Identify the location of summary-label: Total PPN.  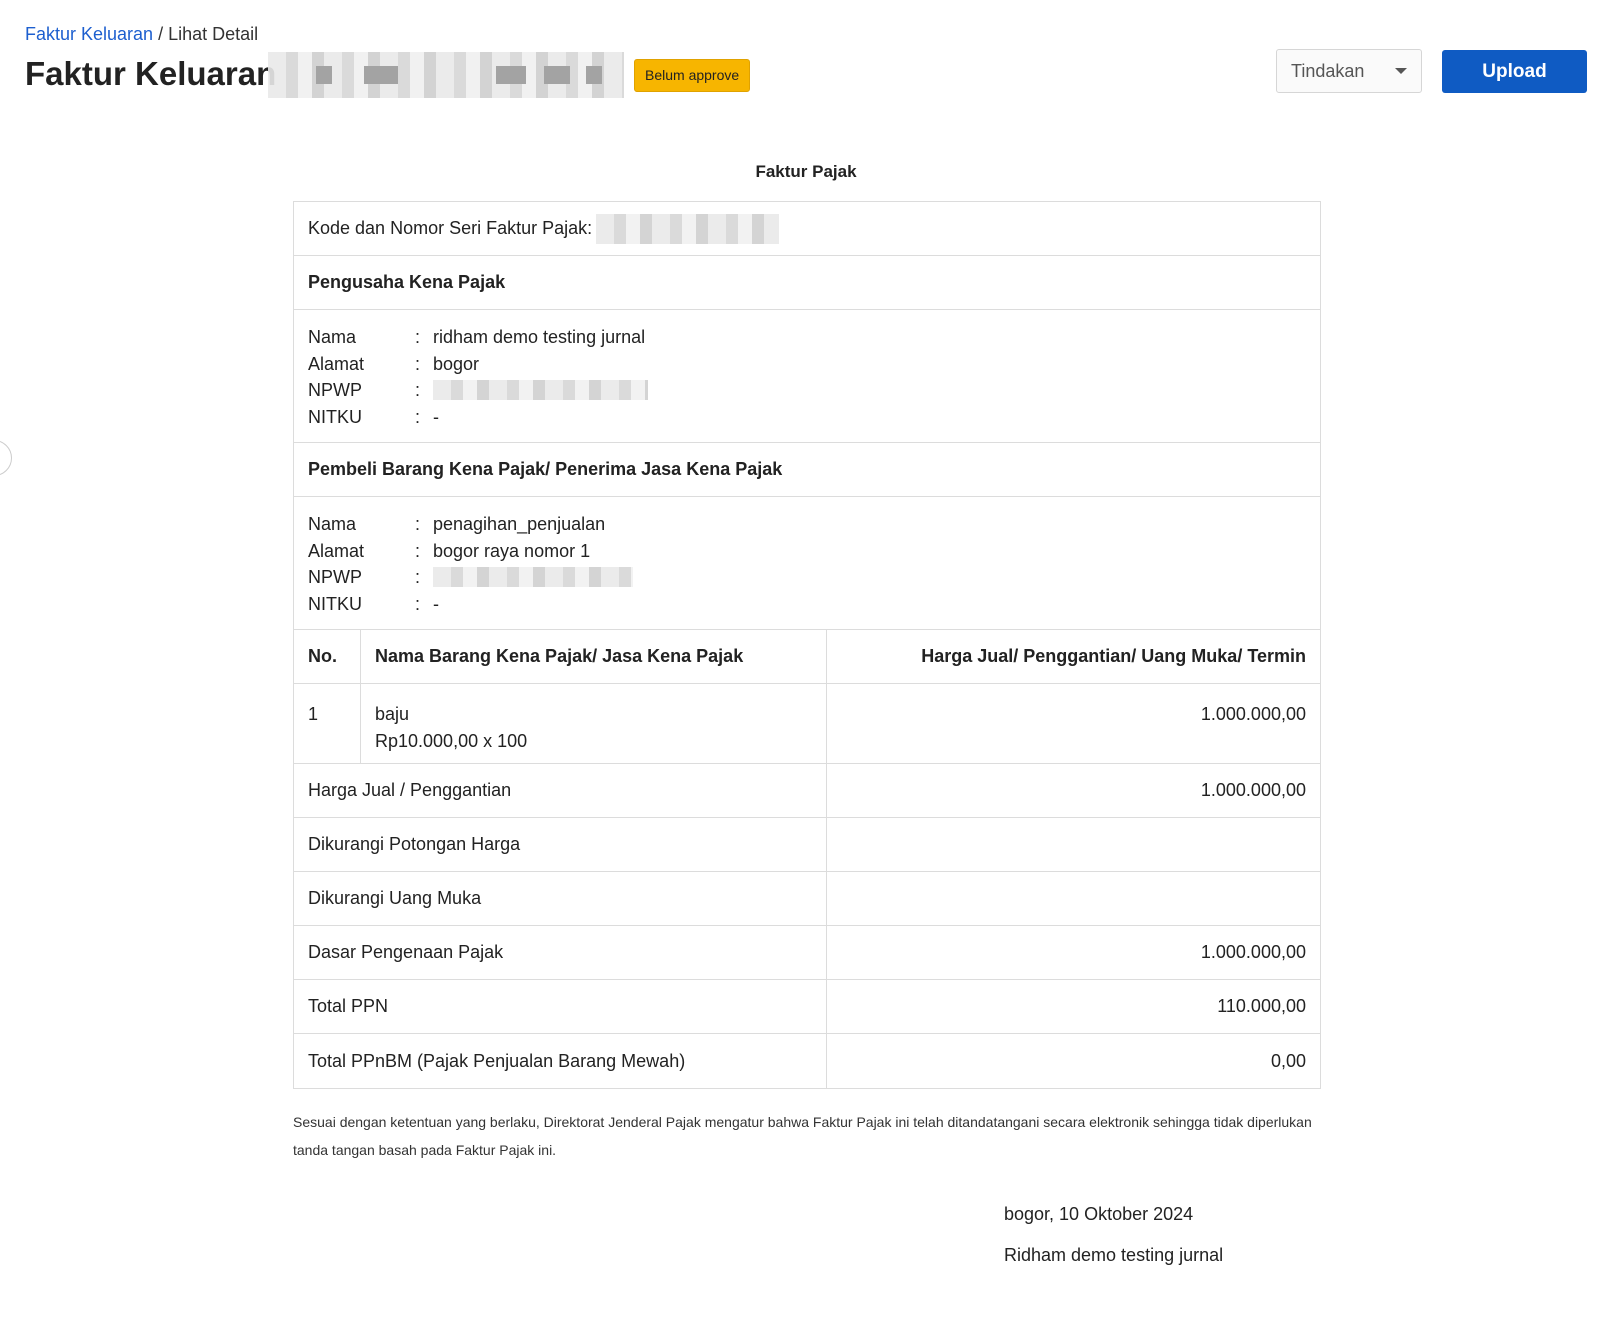
(560, 1007).